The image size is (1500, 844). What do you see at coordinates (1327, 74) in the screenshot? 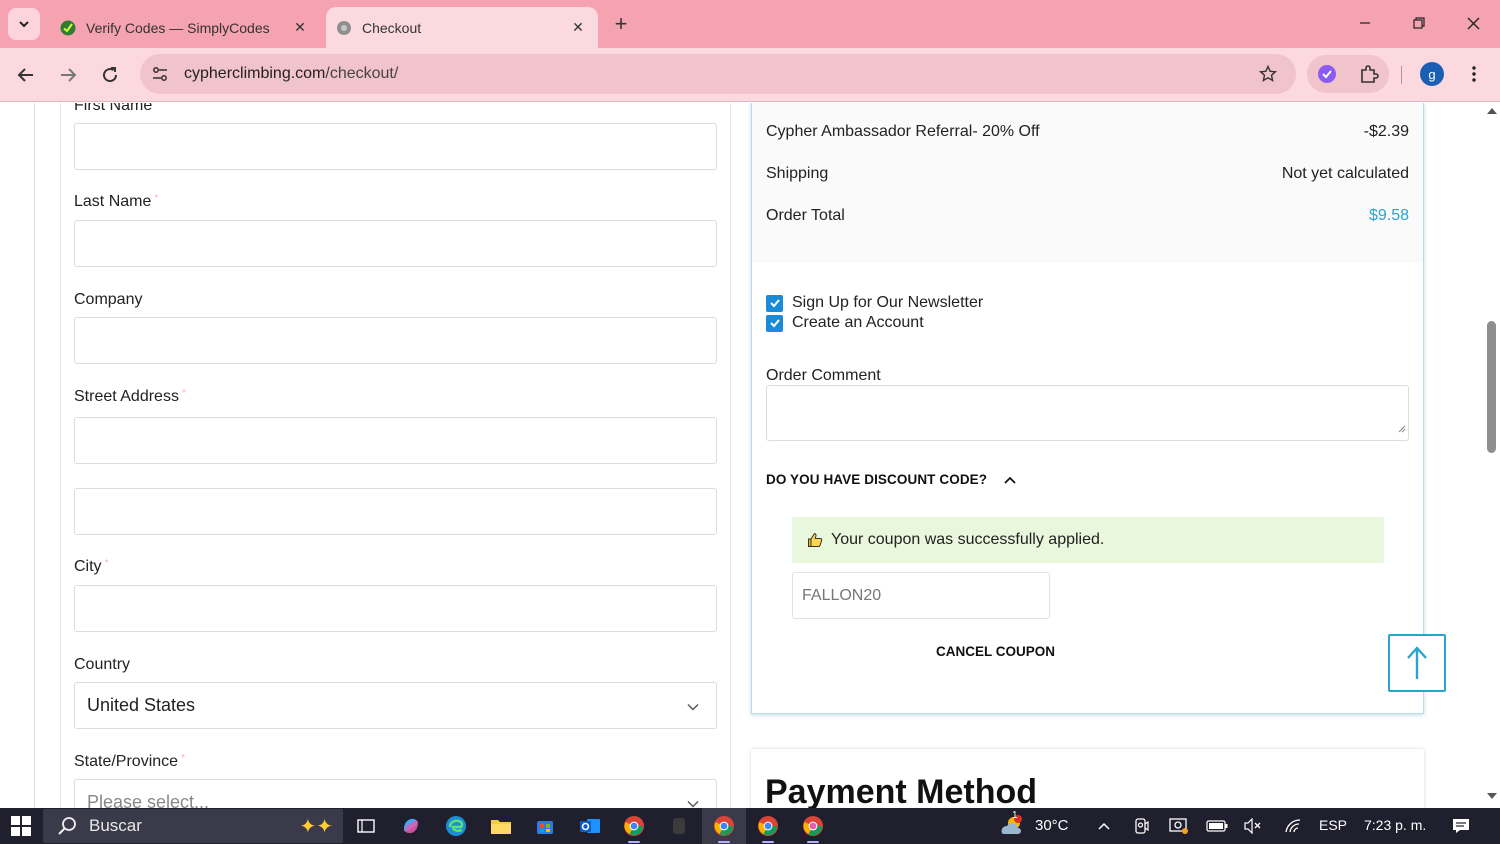
I see `simplycodes-extension-icon` at bounding box center [1327, 74].